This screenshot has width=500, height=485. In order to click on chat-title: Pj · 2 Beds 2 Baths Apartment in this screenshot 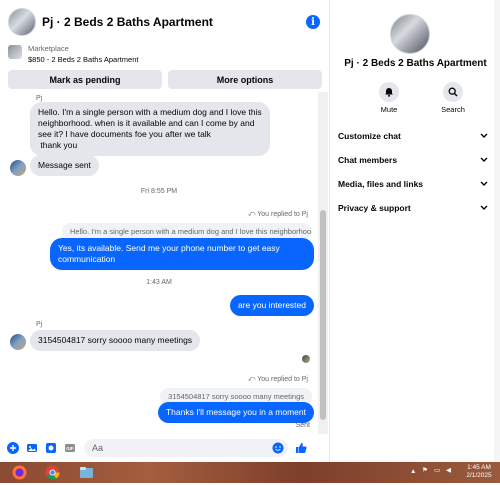, I will do `click(174, 22)`.